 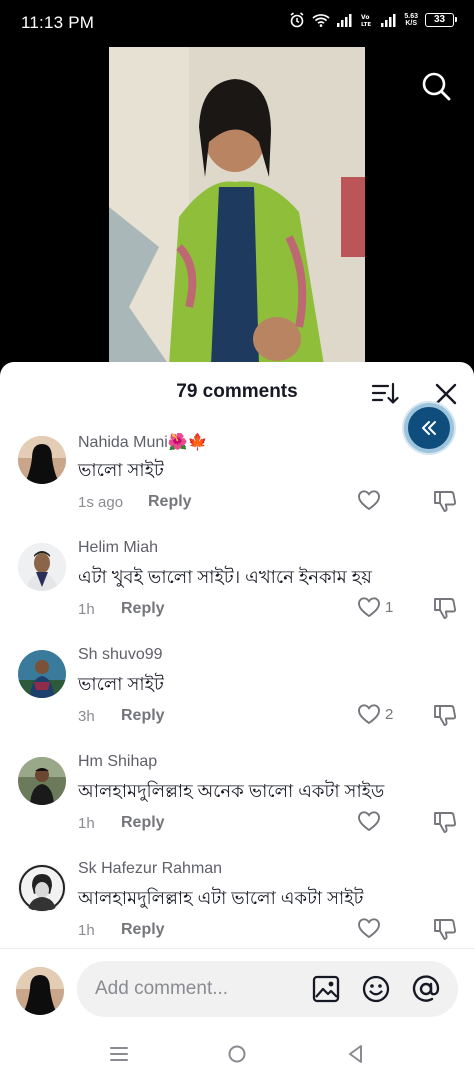 I want to click on comment-time: 1s ago, so click(x=101, y=502).